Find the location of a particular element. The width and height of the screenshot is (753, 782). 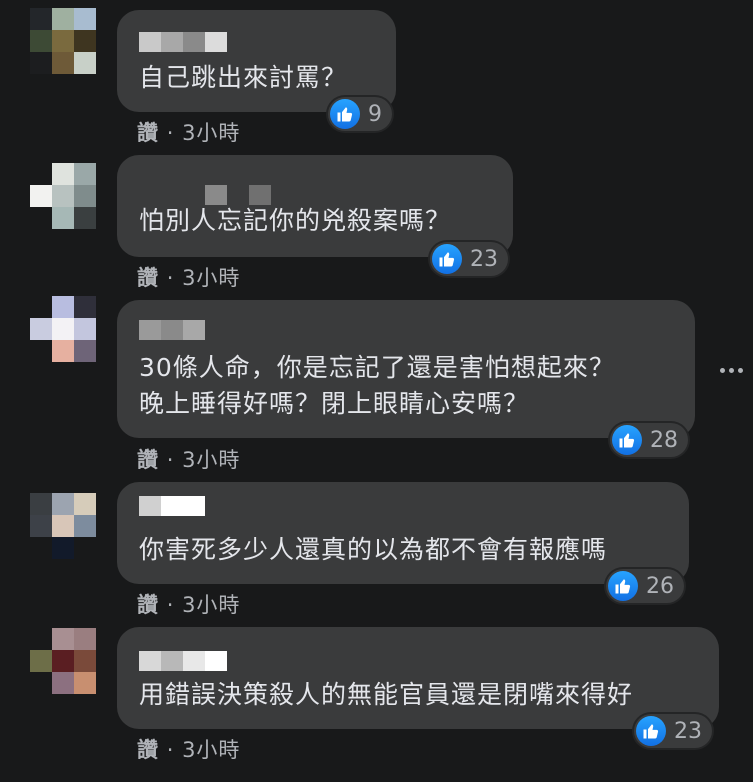

reaction-summary: 26 is located at coordinates (645, 586).